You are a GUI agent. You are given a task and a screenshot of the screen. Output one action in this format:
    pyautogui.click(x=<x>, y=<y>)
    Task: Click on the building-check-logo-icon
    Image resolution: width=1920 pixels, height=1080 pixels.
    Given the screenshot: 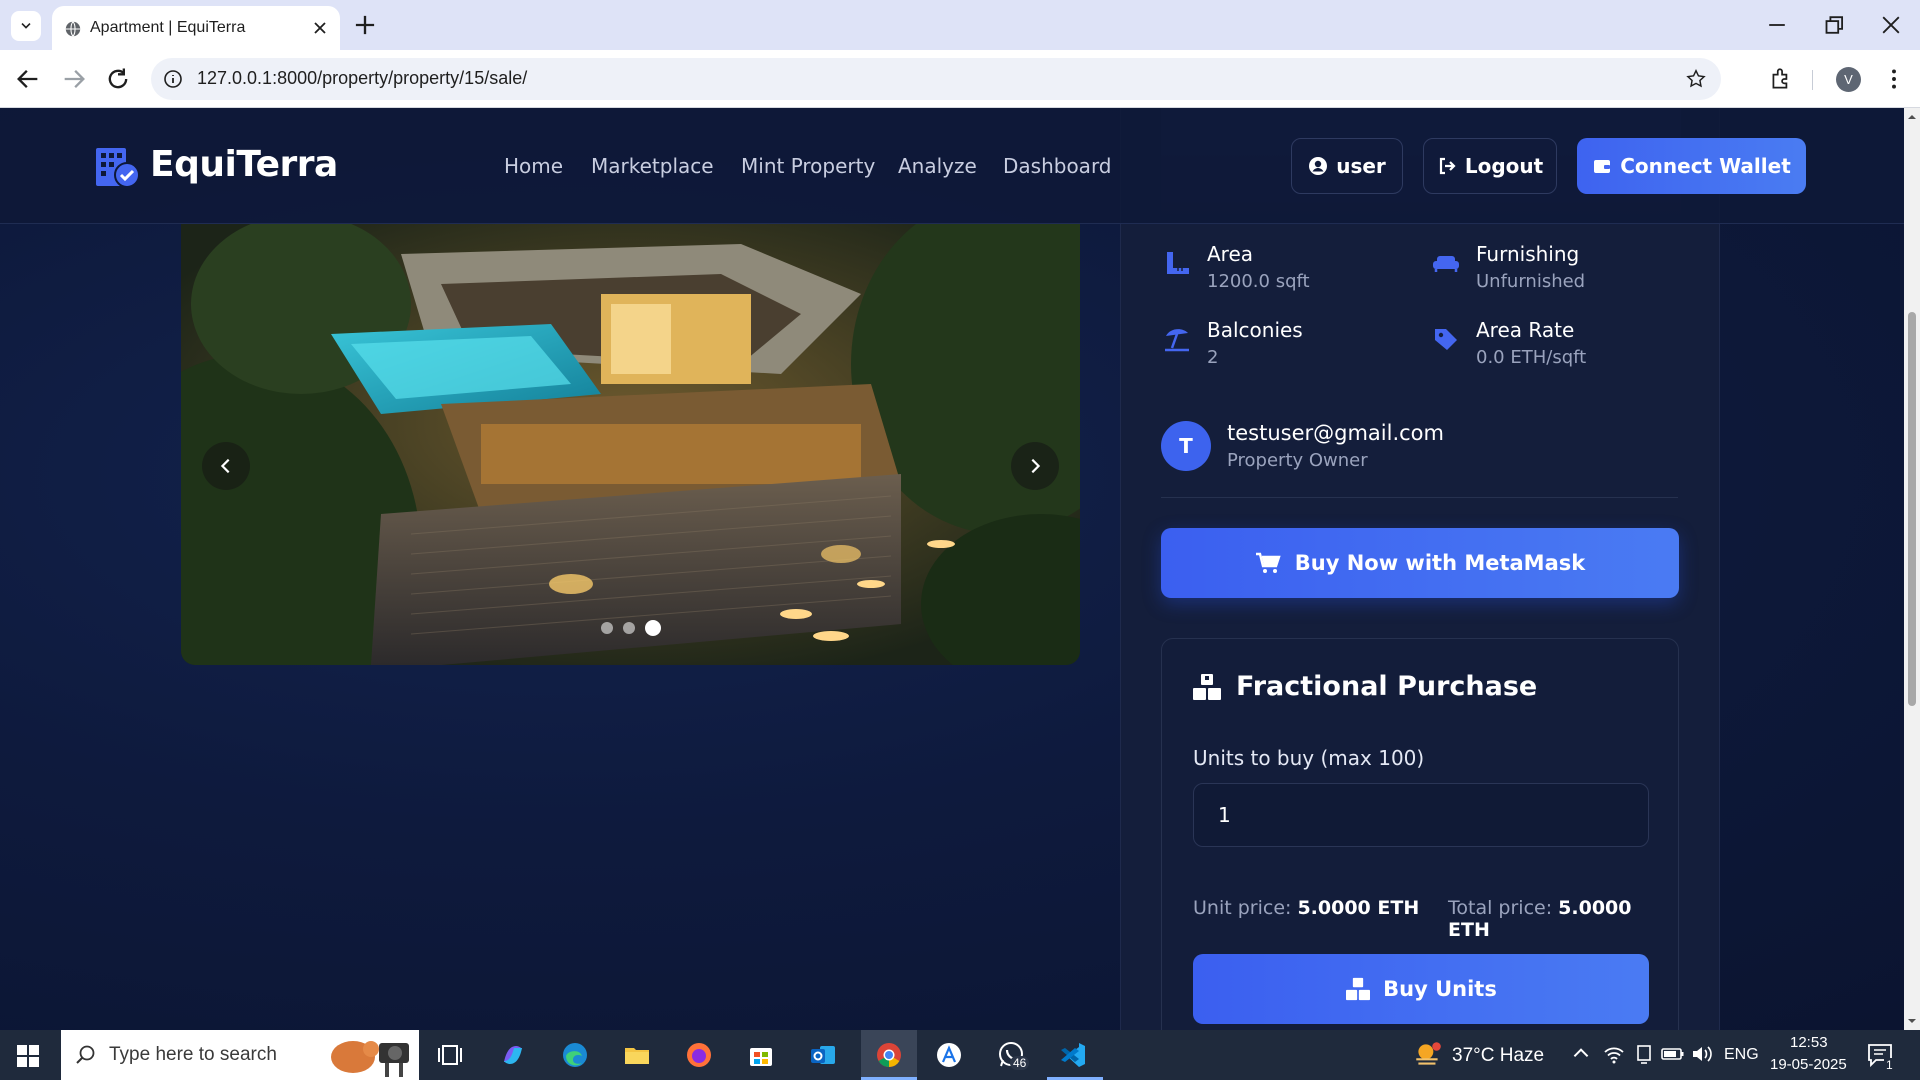 What is the action you would take?
    pyautogui.click(x=118, y=168)
    